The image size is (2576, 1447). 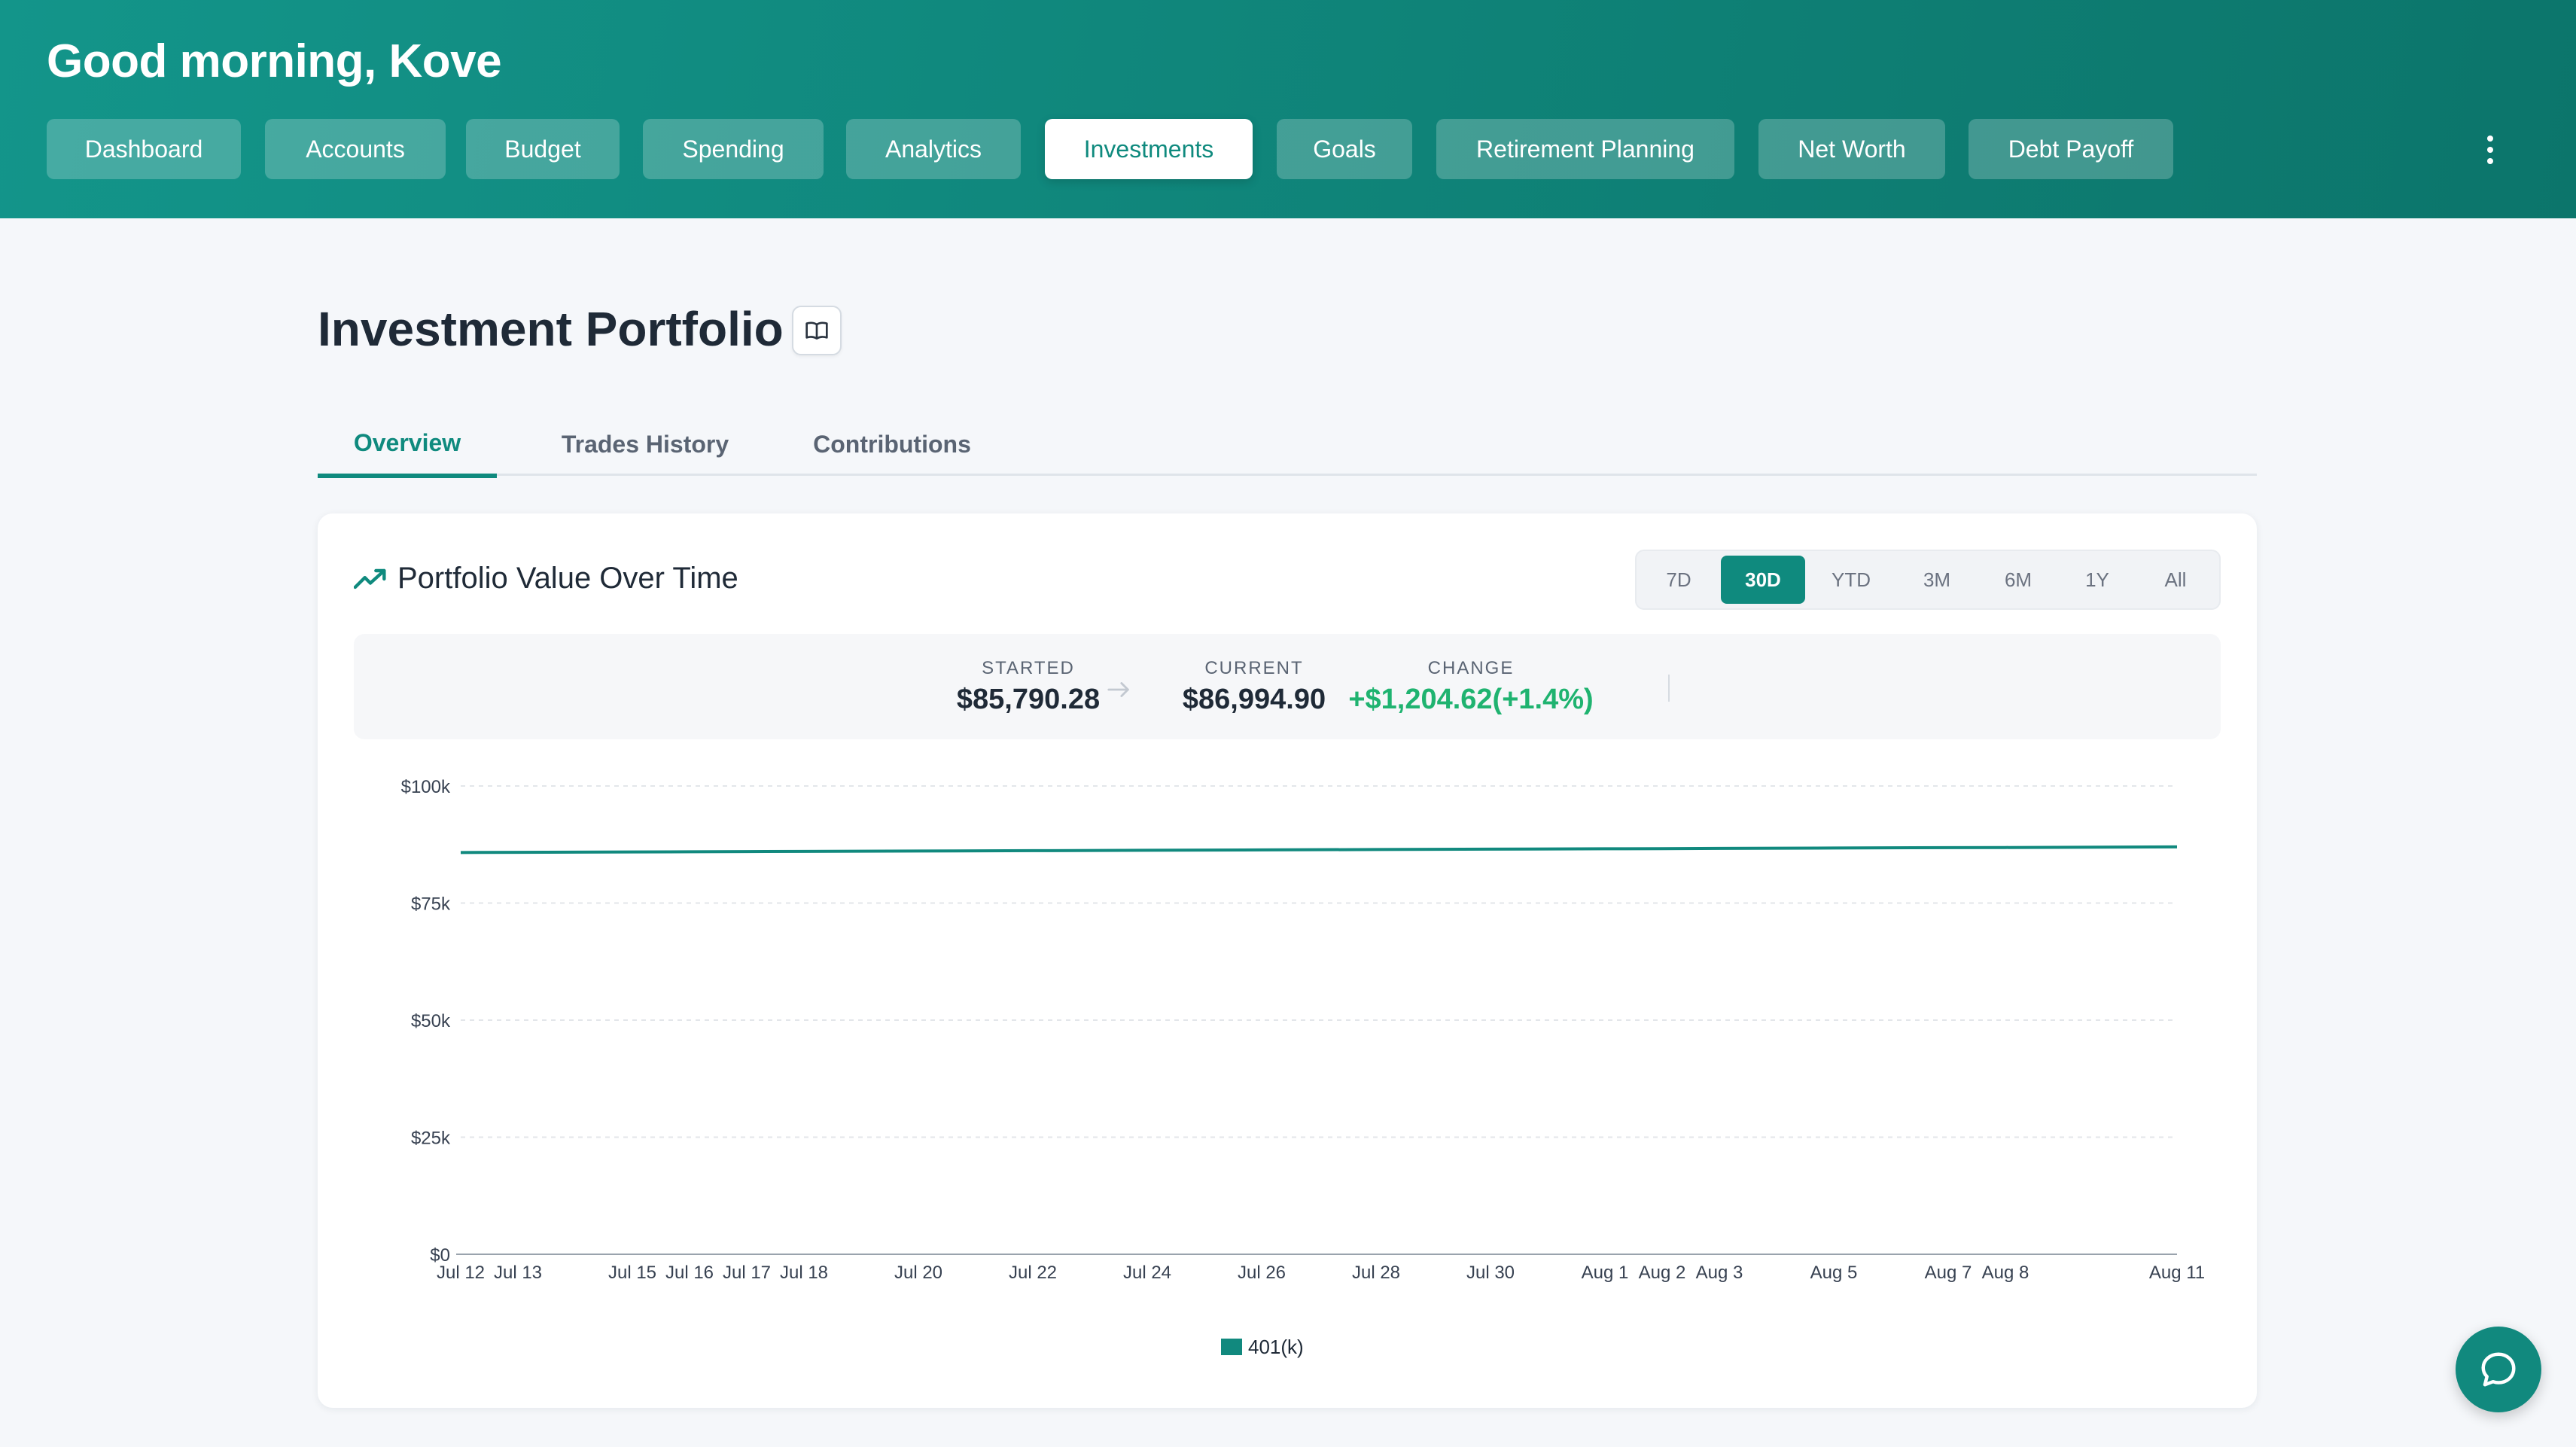 I want to click on x-tick-label: Jul 24, so click(x=1147, y=1273).